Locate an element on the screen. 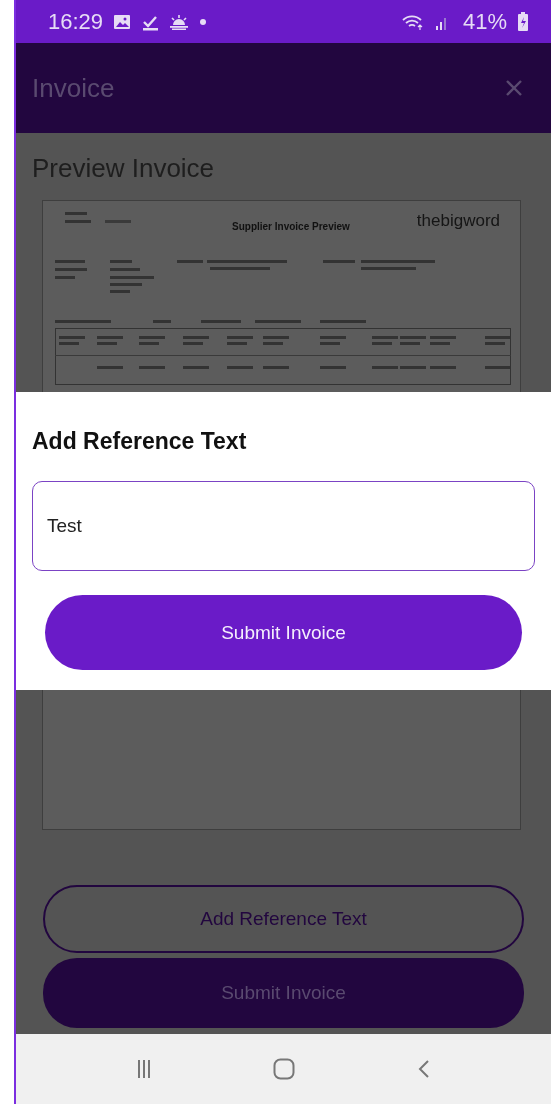 Image resolution: width=551 pixels, height=1104 pixels. close-icon is located at coordinates (514, 88).